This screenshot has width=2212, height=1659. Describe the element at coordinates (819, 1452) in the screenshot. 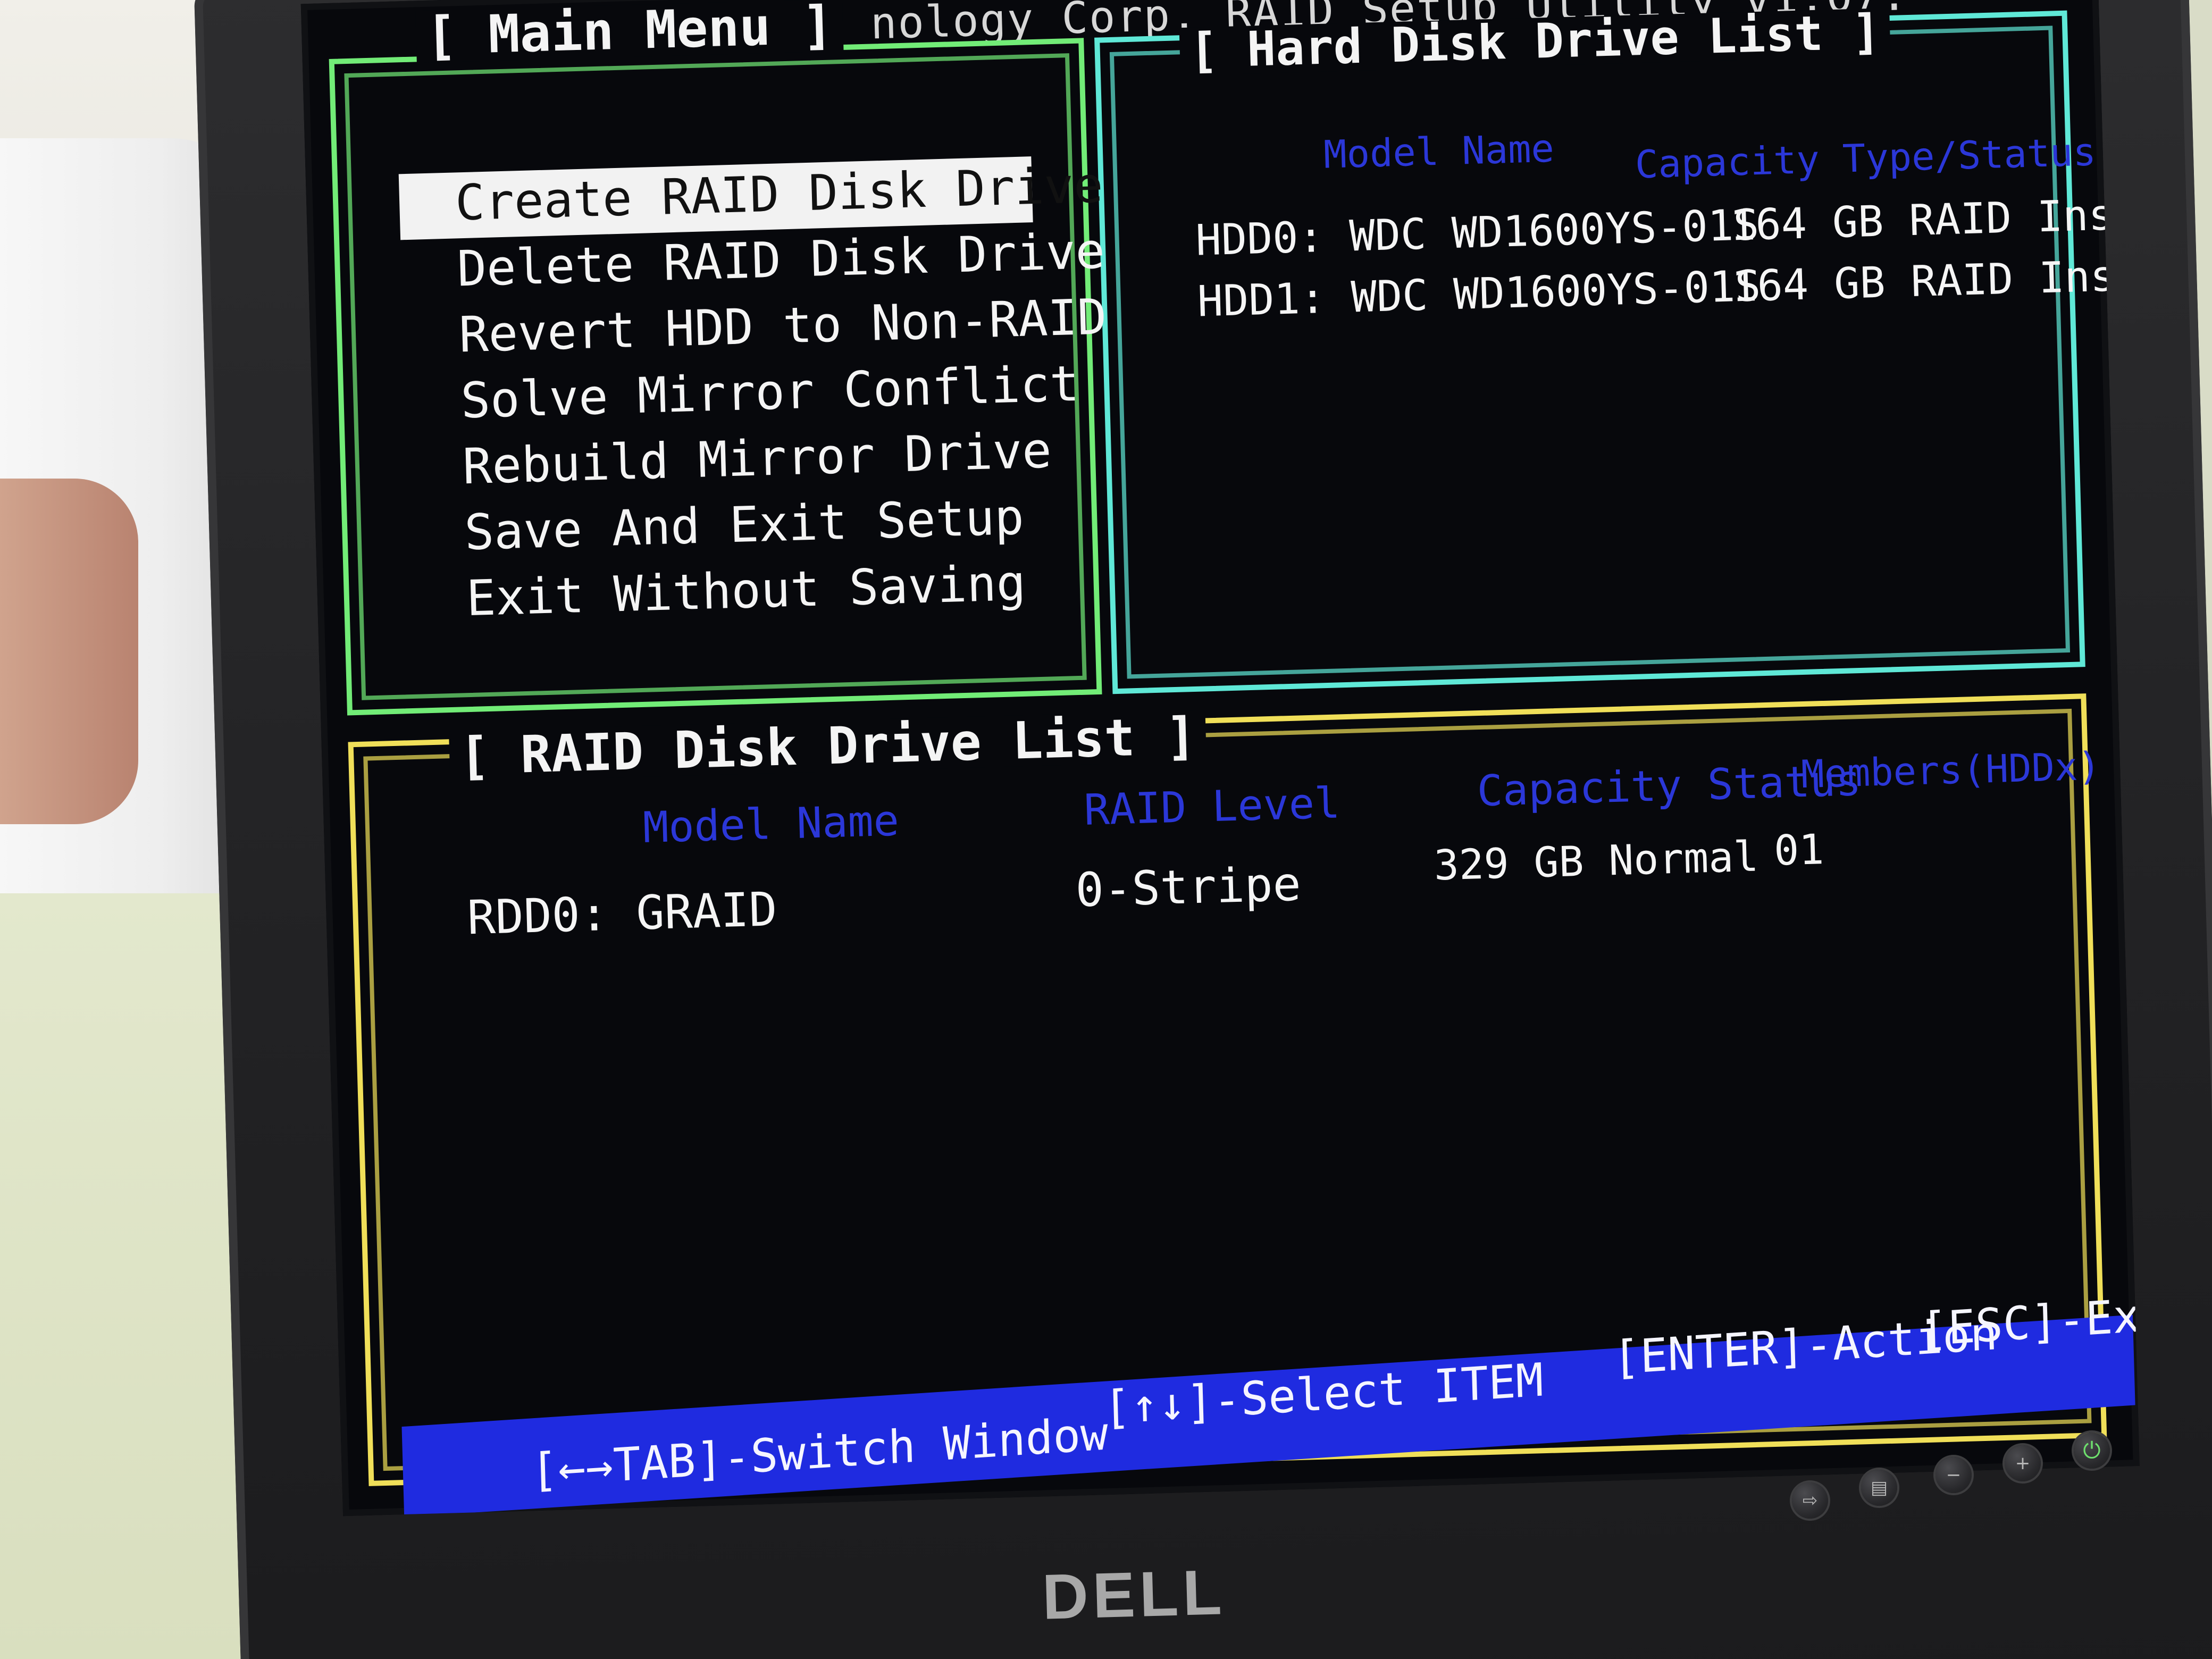

I see `switch-window-hint: [←→TAB]-Switch Window` at that location.